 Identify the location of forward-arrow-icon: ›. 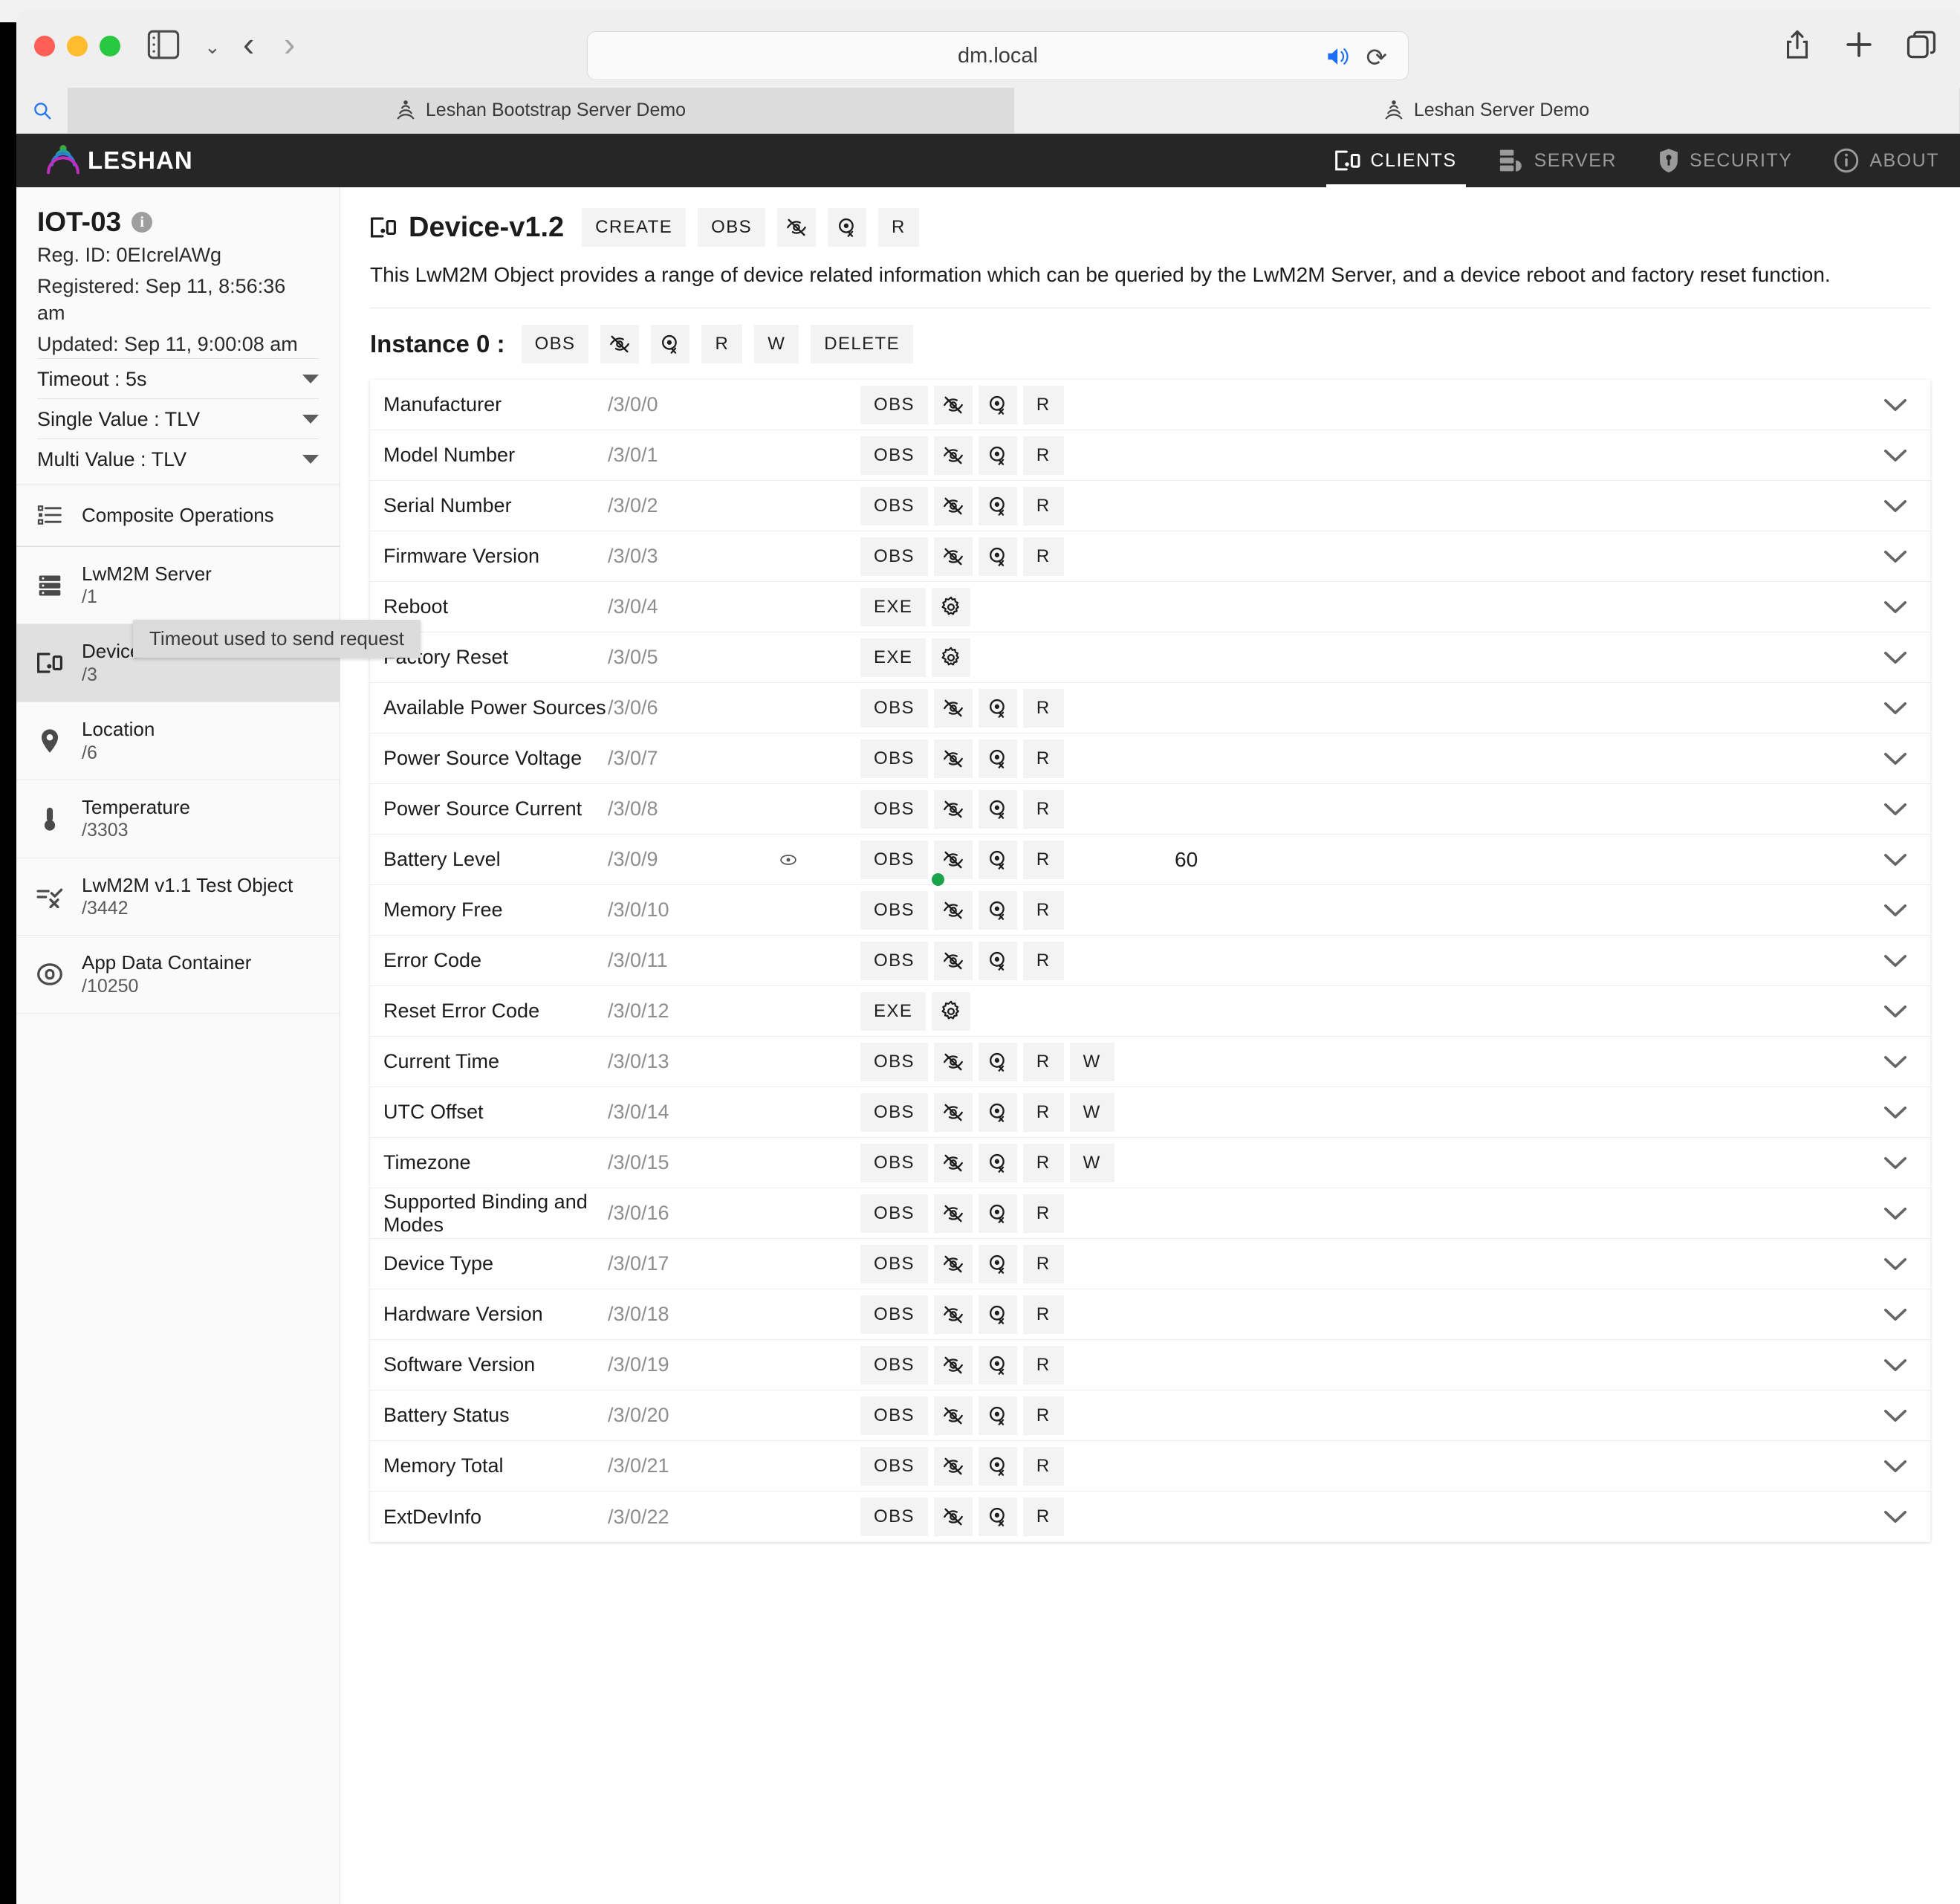
(289, 44).